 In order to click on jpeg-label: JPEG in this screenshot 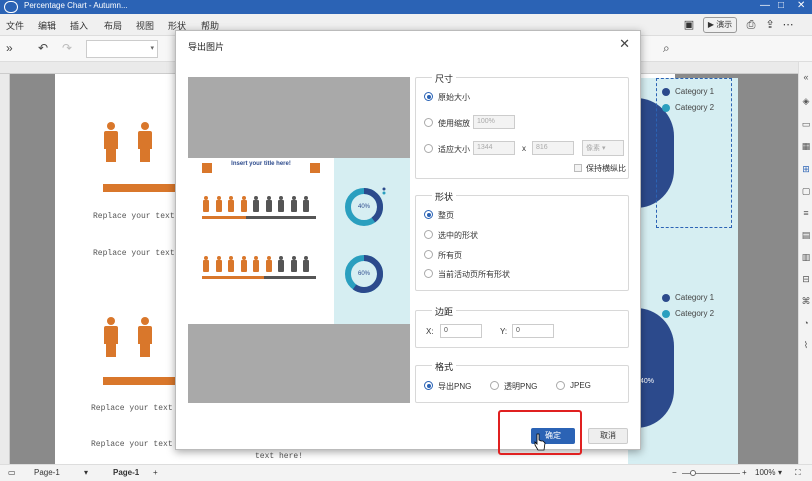, I will do `click(580, 385)`.